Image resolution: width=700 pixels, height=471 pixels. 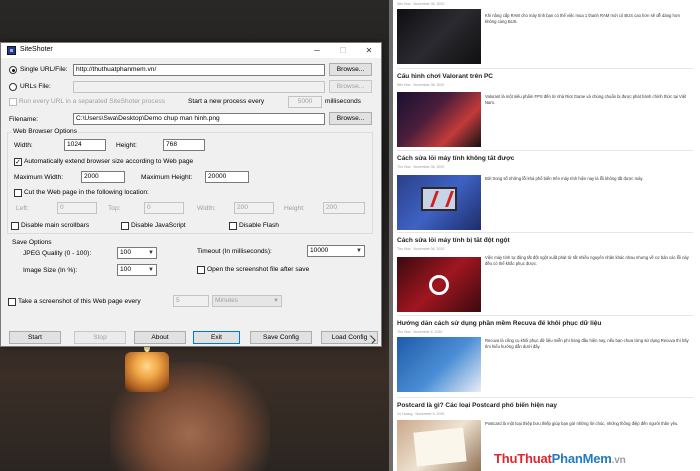 What do you see at coordinates (259, 225) in the screenshot?
I see `disable-flash-label: Disable Flash` at bounding box center [259, 225].